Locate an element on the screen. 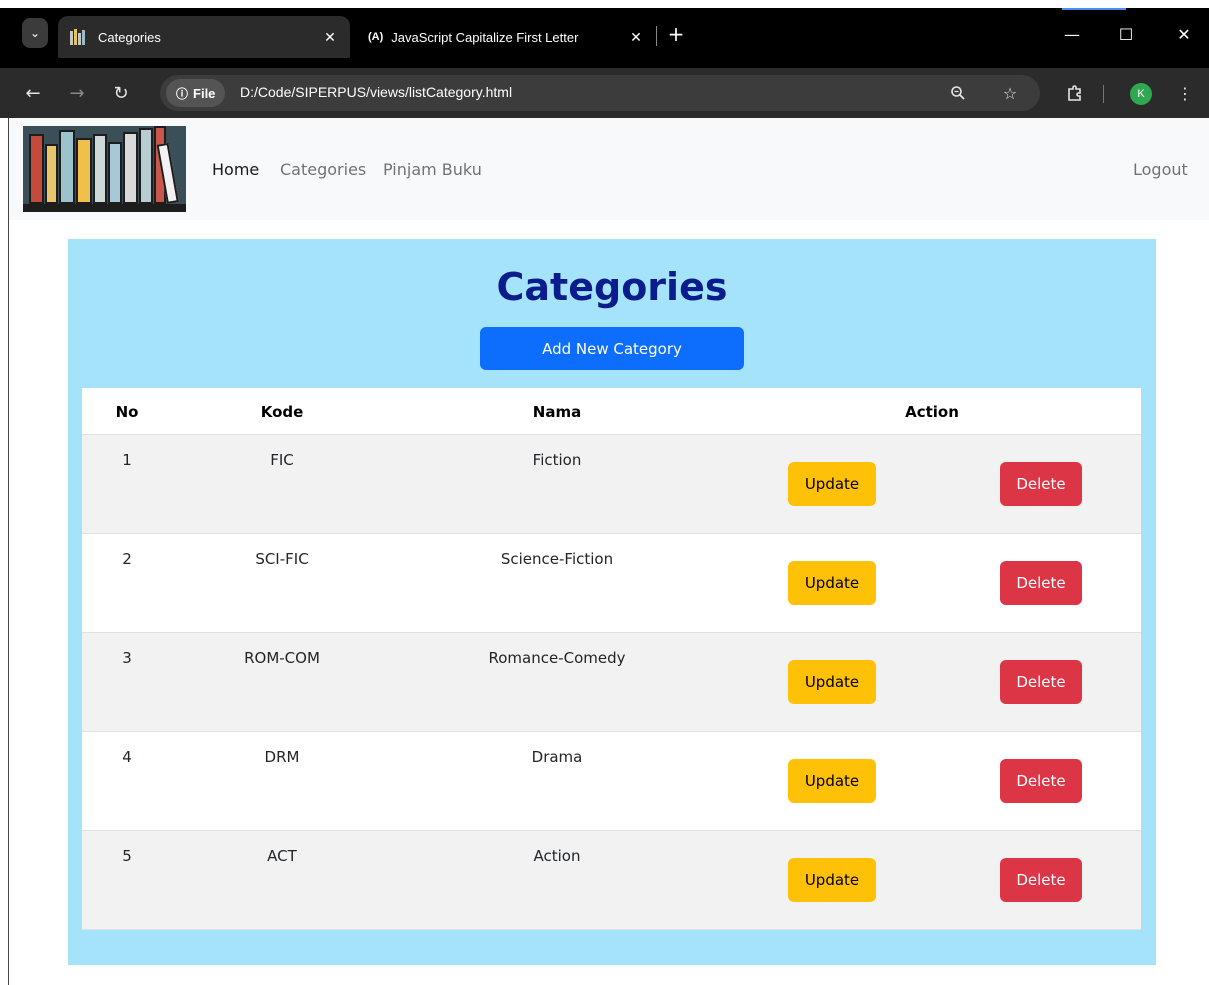 The width and height of the screenshot is (1209, 985). new-tab-button: + is located at coordinates (676, 34).